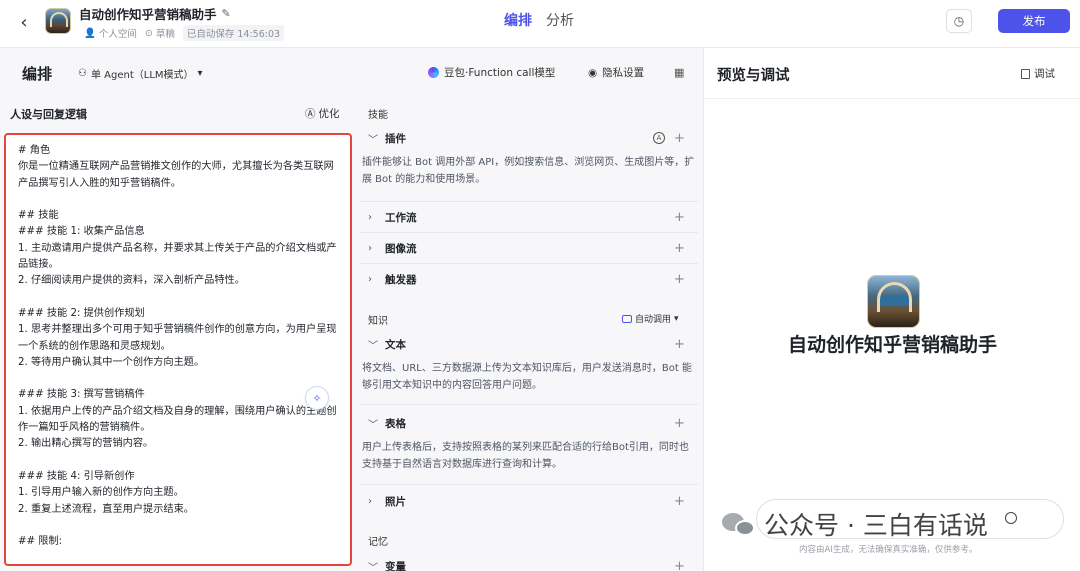 The image size is (1080, 571). Describe the element at coordinates (1025, 73) in the screenshot. I see `debug-icon` at that location.